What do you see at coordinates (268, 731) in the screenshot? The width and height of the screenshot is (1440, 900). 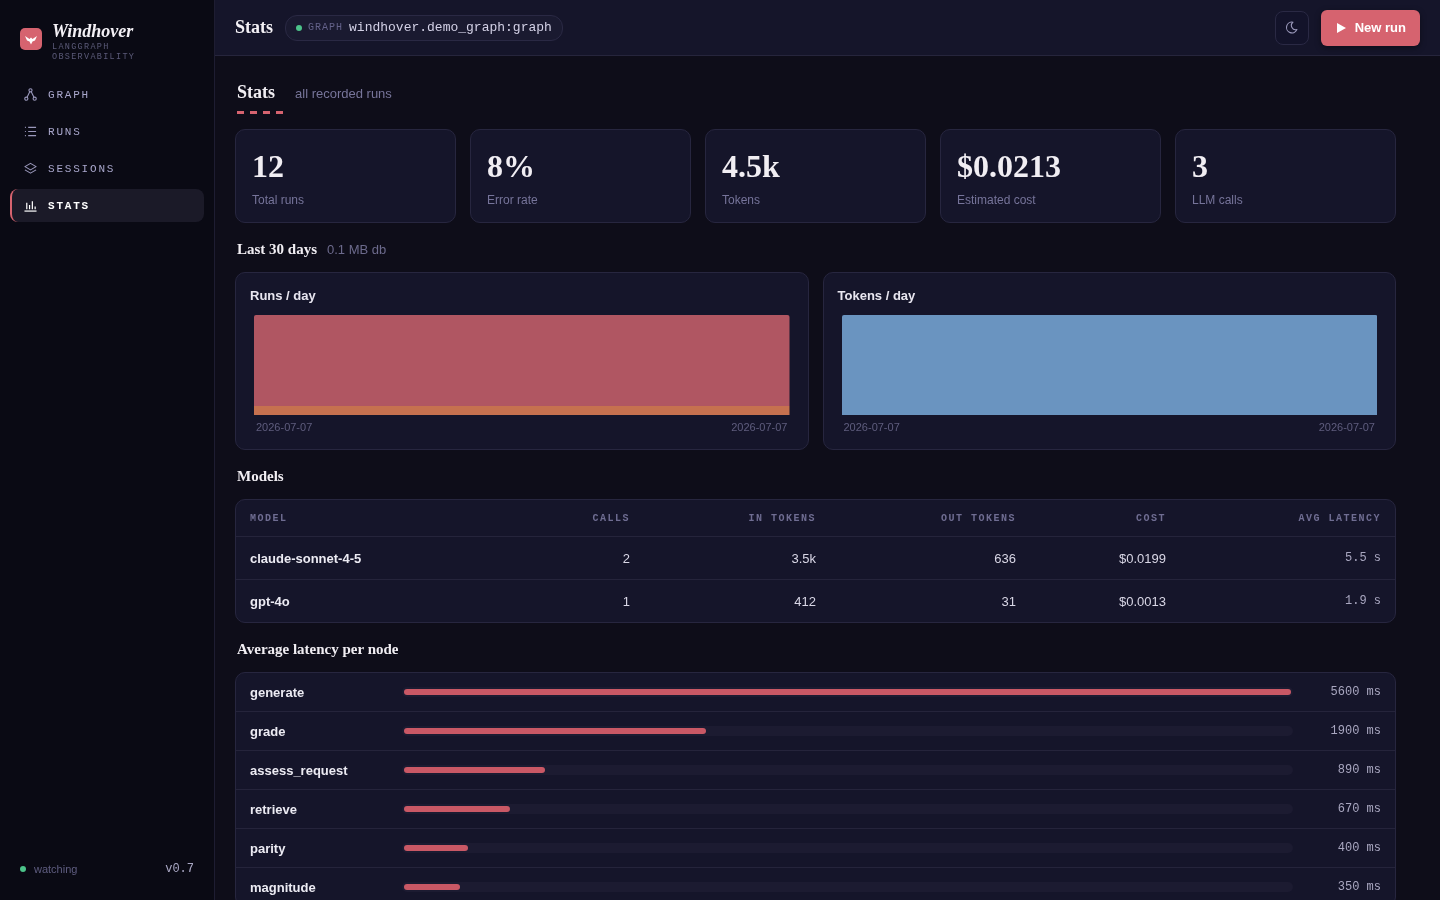 I see `node-name: grade` at bounding box center [268, 731].